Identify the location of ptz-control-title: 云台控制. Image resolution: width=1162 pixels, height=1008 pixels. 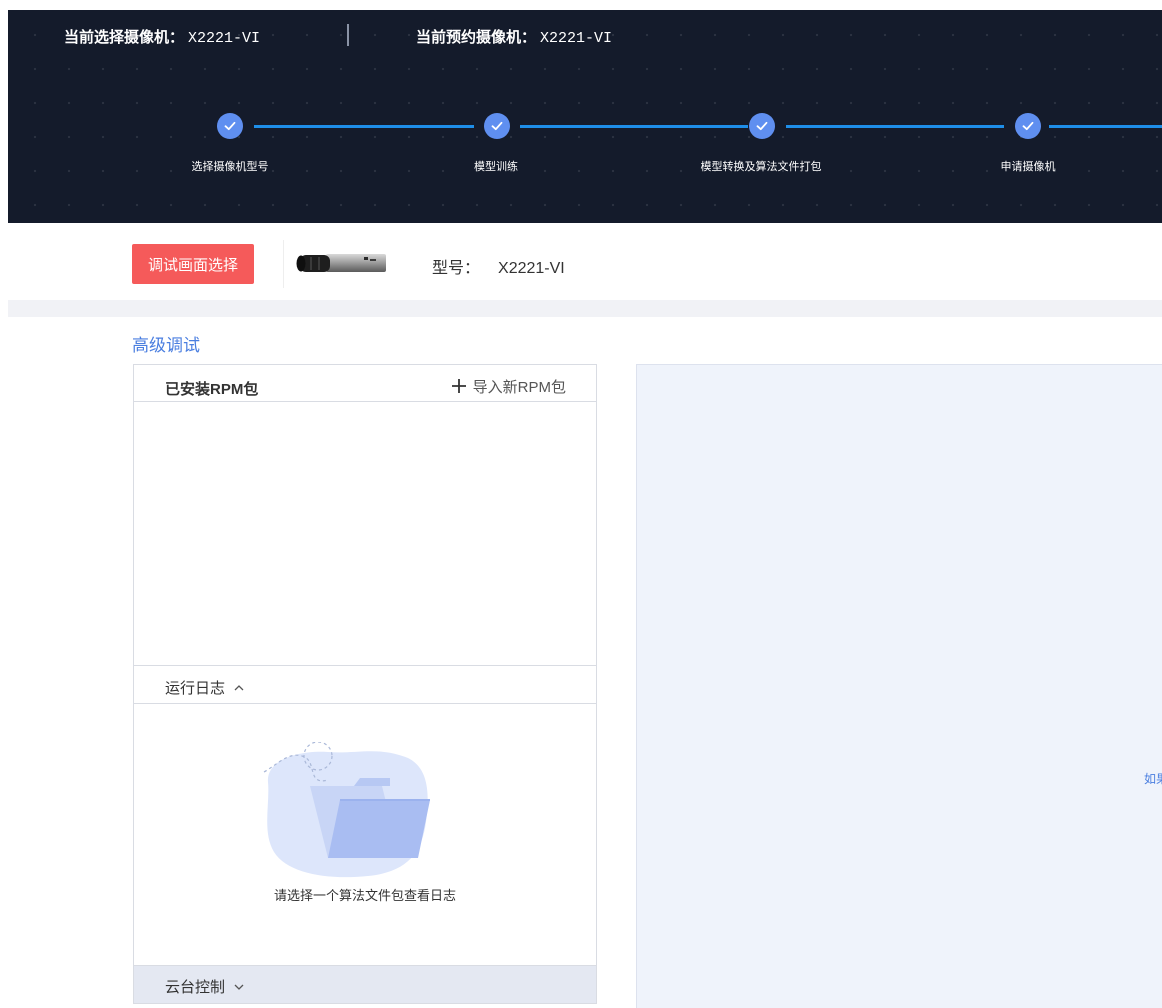
(195, 987).